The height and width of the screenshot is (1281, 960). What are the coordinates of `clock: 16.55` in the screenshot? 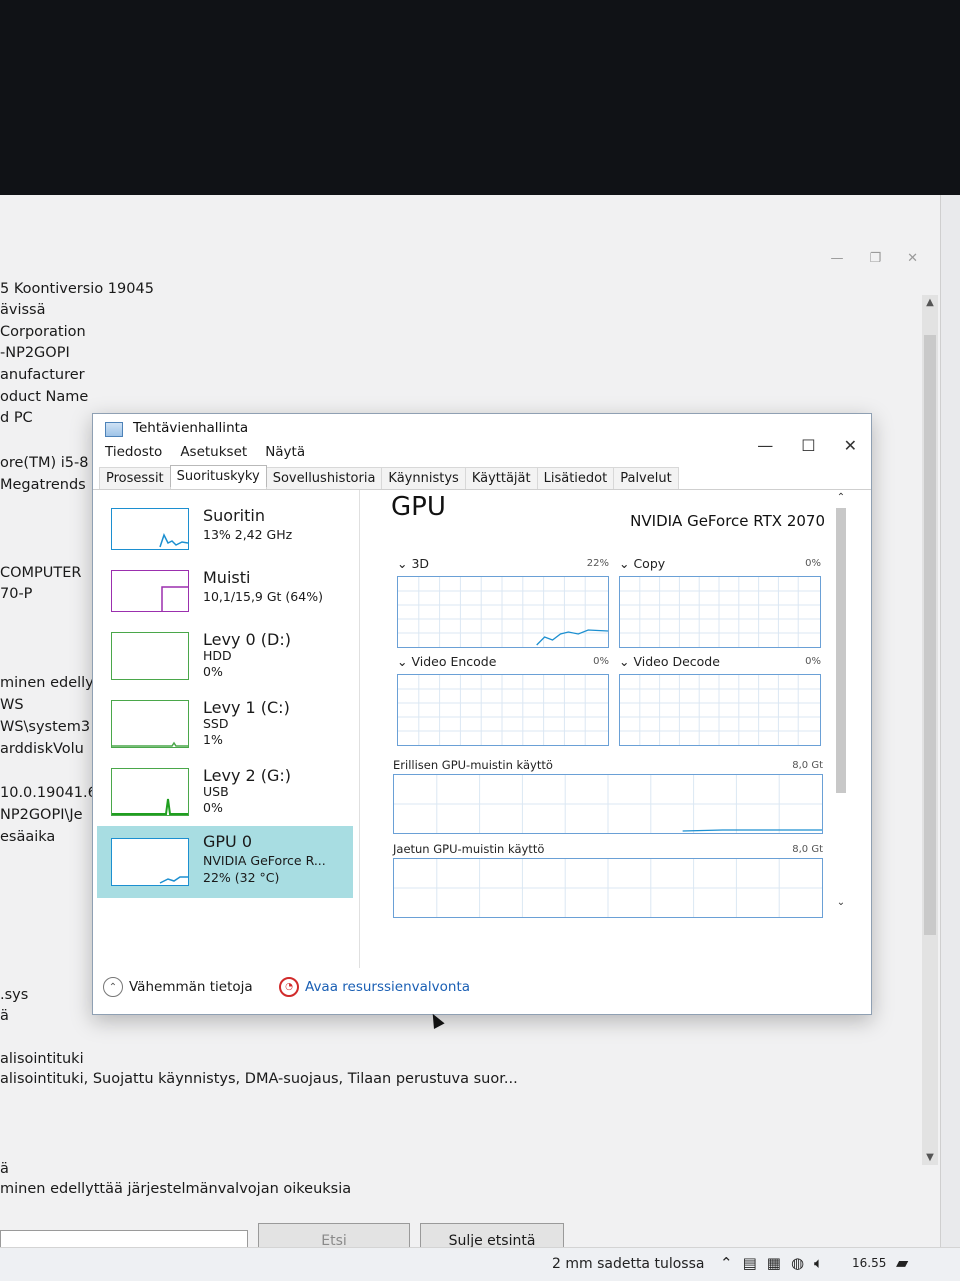 It's located at (869, 1263).